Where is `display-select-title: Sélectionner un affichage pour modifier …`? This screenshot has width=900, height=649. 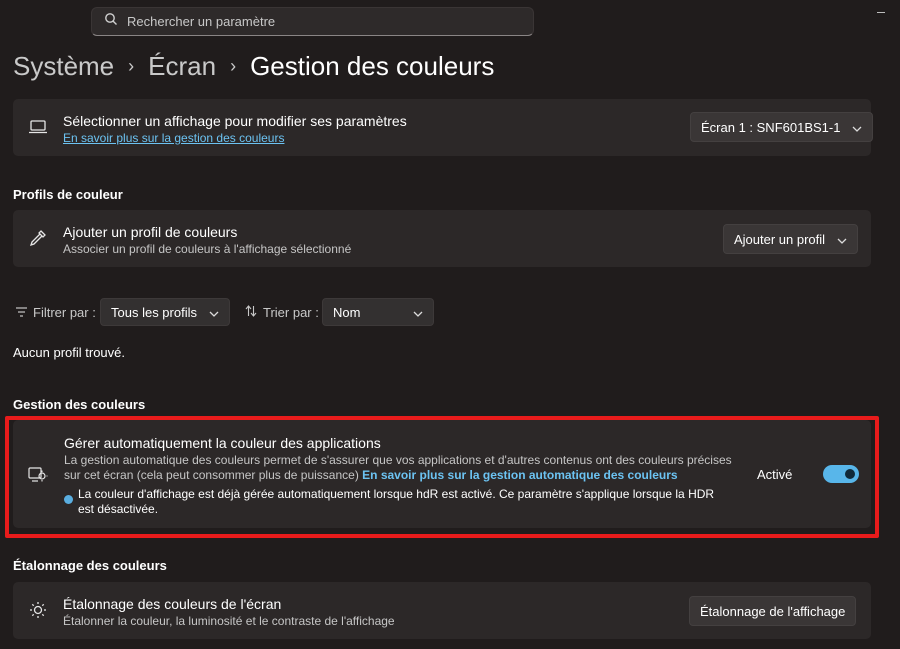
display-select-title: Sélectionner un affichage pour modifier … is located at coordinates (235, 121).